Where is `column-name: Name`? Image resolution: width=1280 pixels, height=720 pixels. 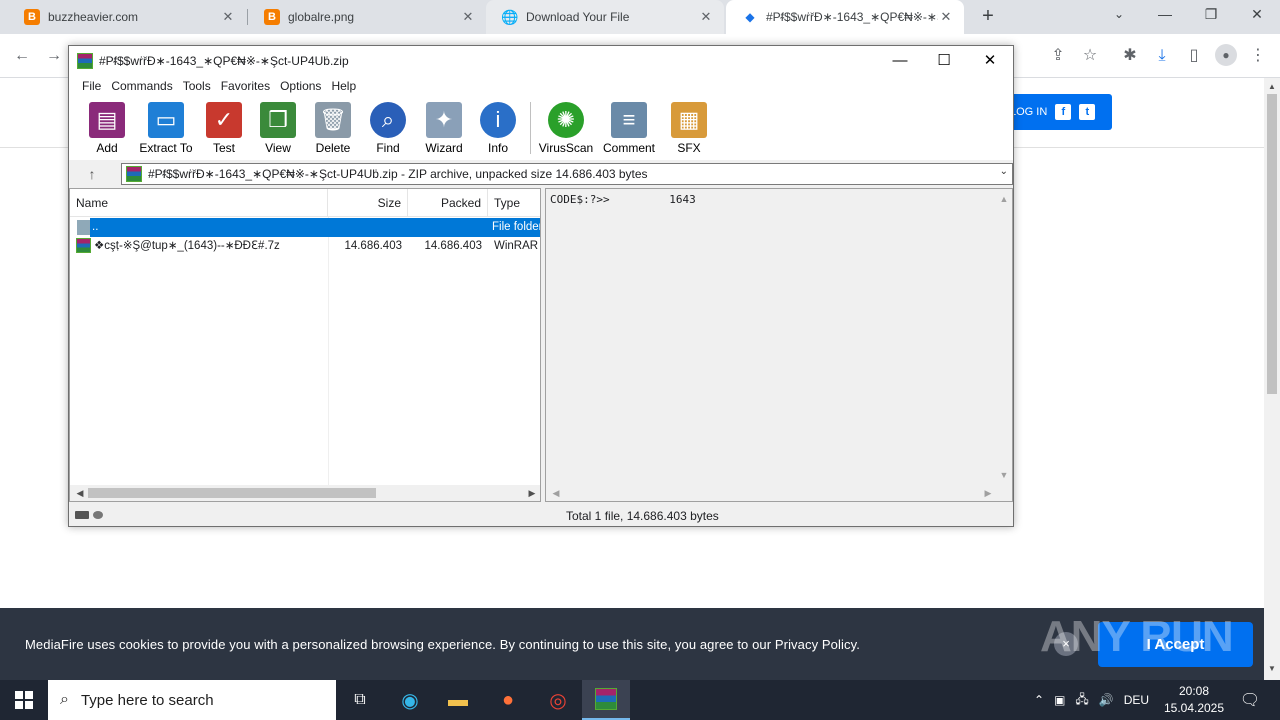
column-name: Name is located at coordinates (199, 203).